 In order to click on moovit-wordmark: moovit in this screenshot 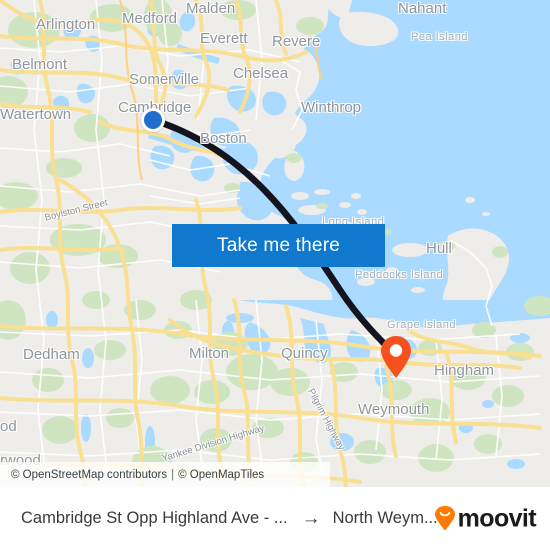, I will do `click(497, 518)`.